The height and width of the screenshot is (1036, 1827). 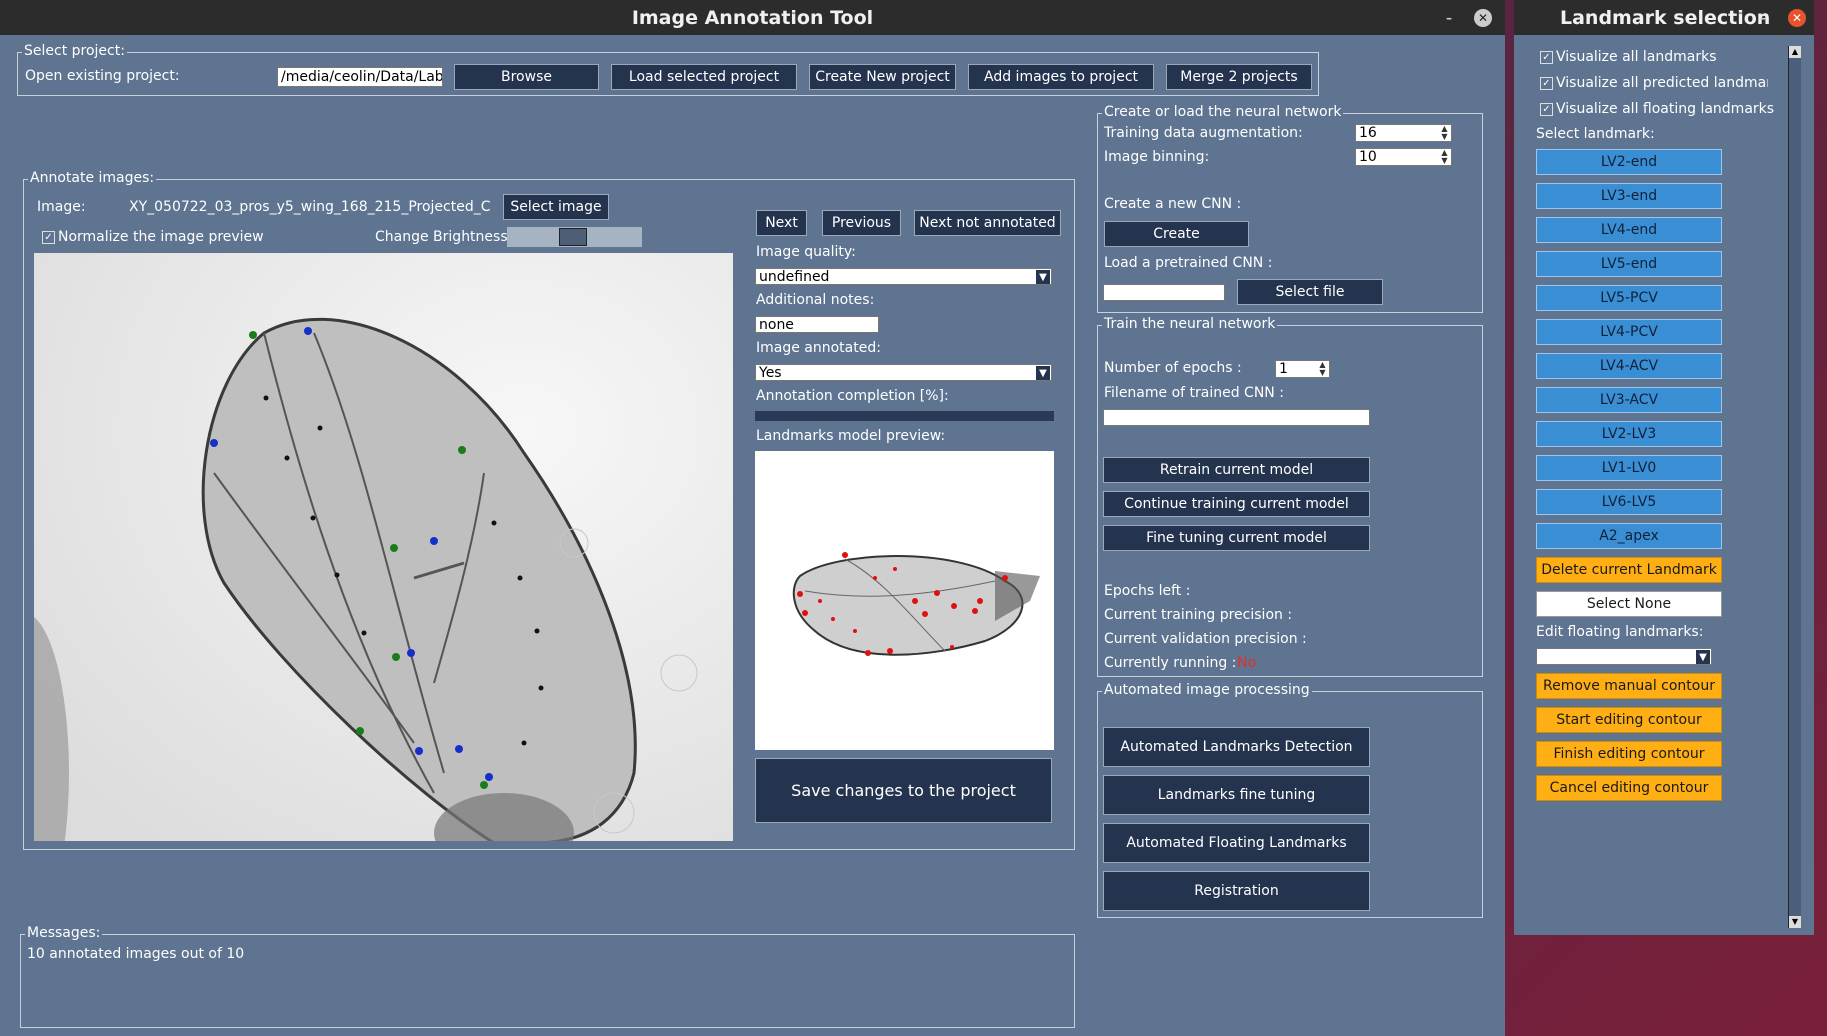 I want to click on next-not-annotated-button: Next not annotated, so click(x=987, y=223).